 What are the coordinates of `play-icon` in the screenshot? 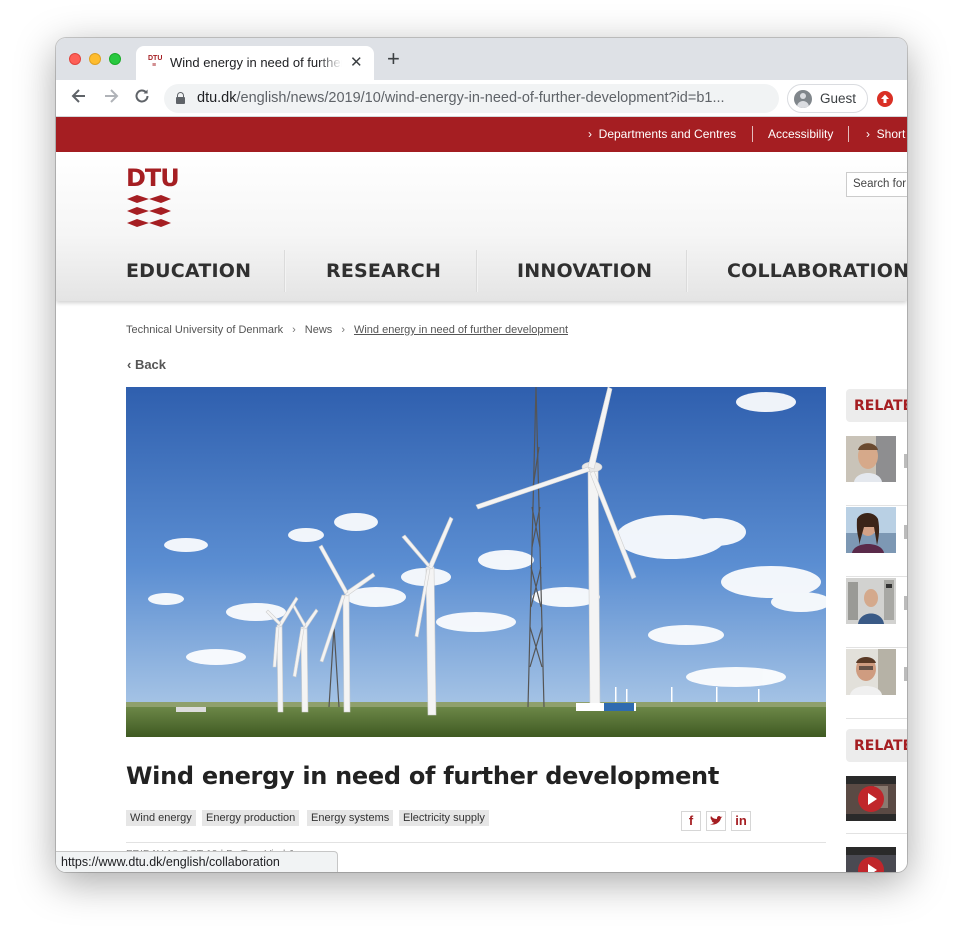 It's located at (871, 799).